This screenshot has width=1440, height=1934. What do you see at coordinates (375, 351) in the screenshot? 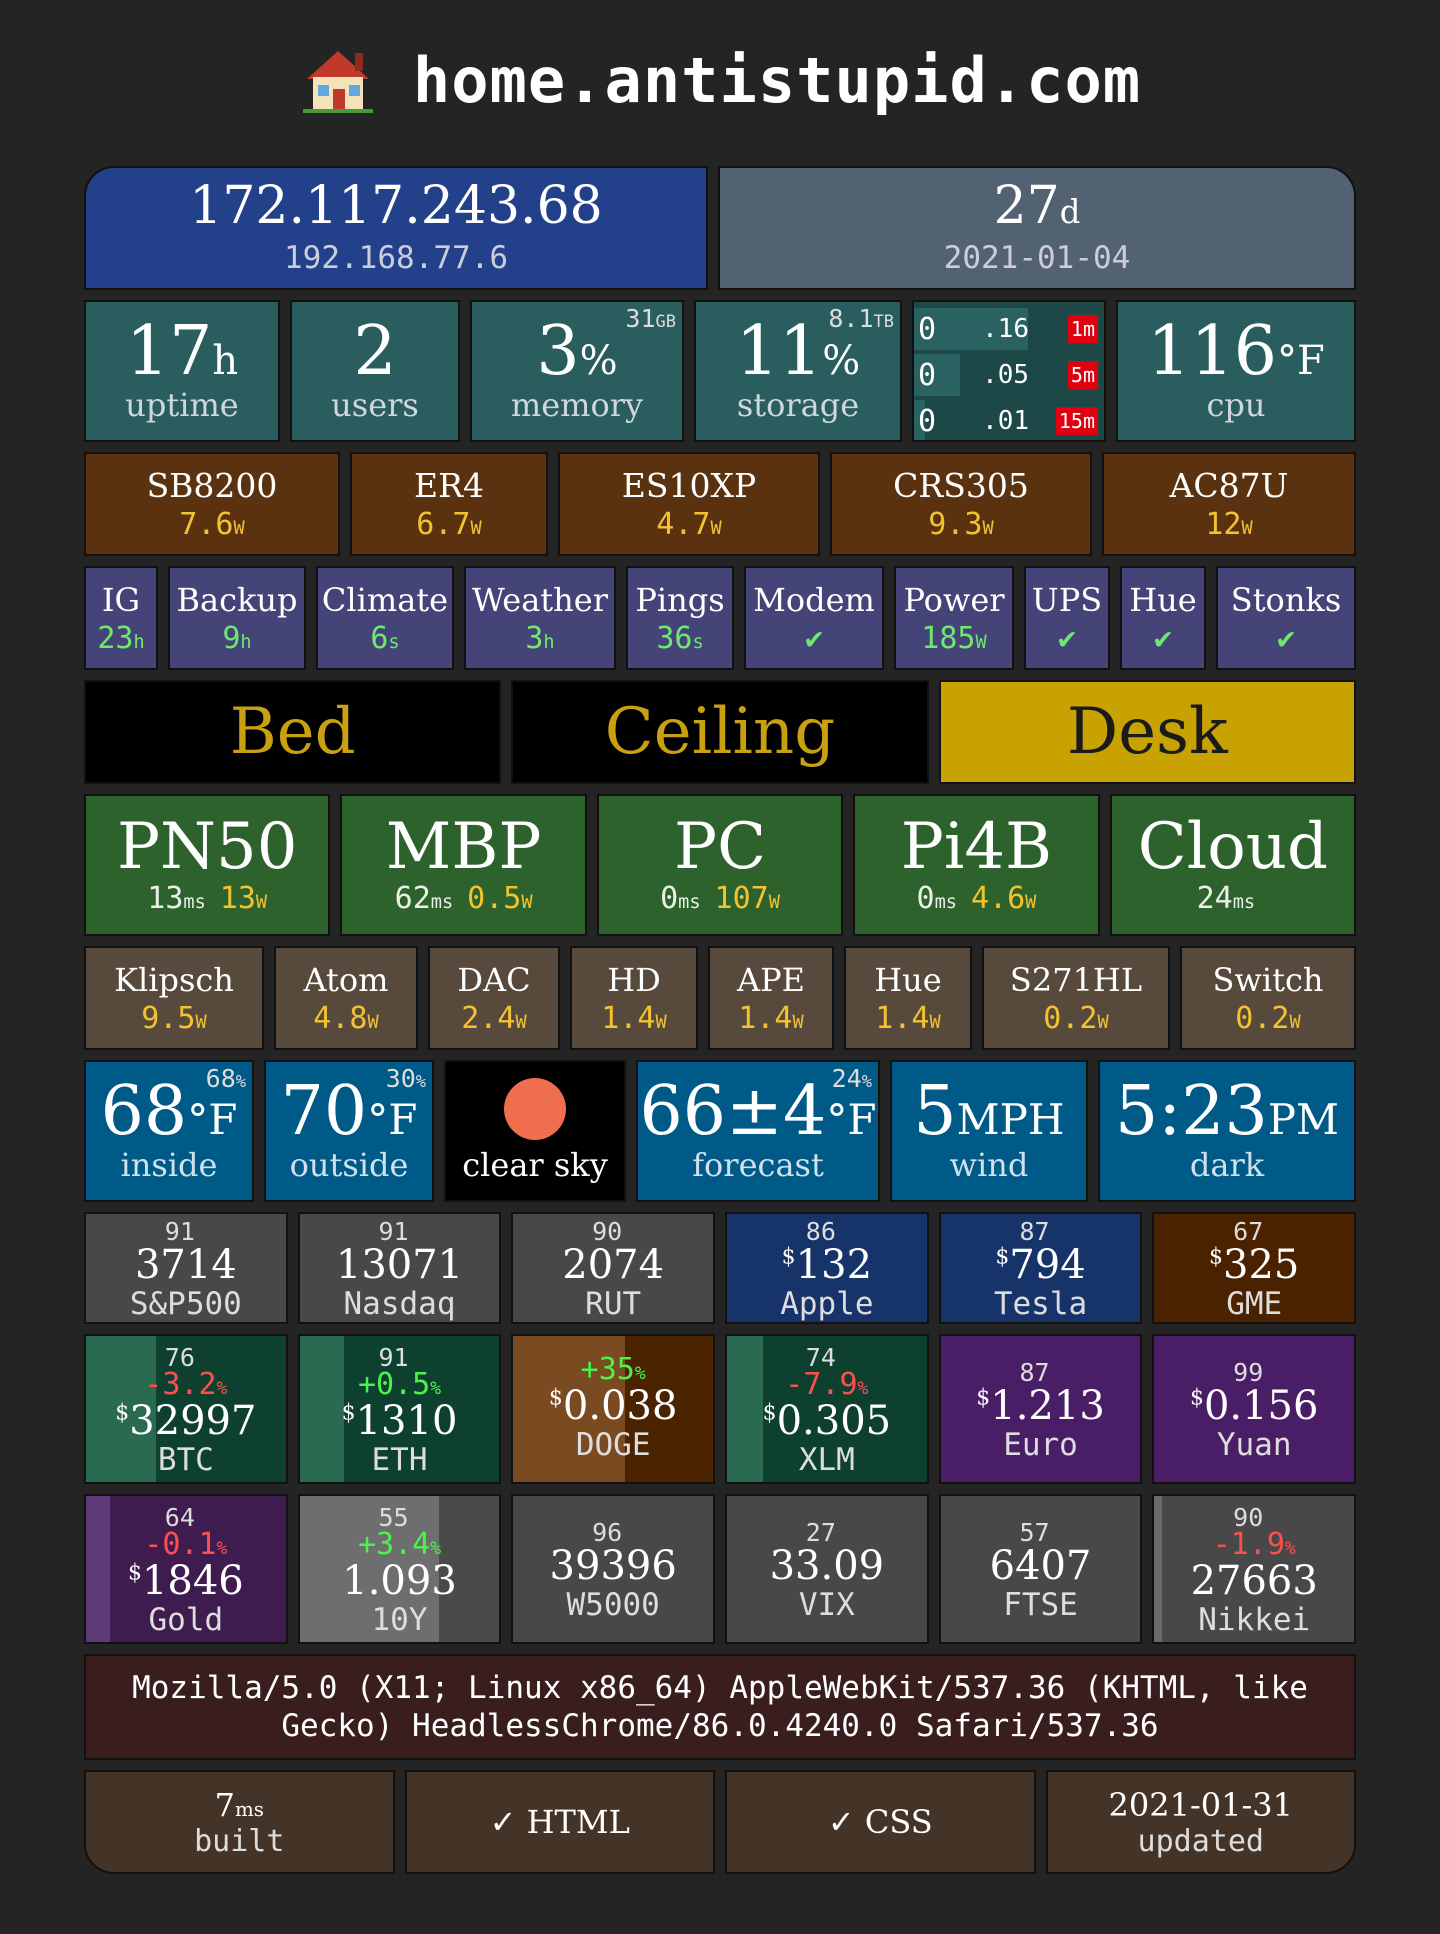
I see `users-value: 2` at bounding box center [375, 351].